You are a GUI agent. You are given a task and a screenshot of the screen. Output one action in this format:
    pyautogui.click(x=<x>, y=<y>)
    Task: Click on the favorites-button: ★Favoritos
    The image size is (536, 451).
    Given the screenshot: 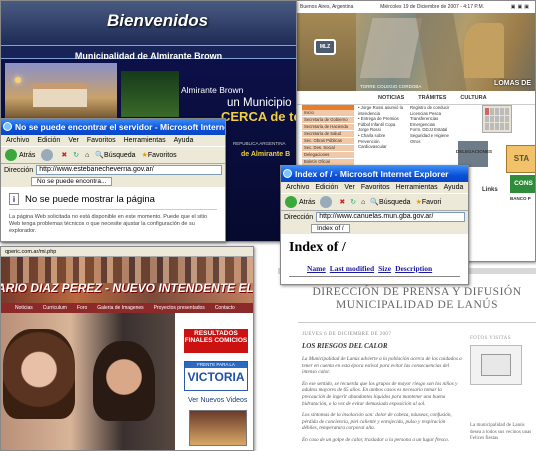 What is the action you would take?
    pyautogui.click(x=159, y=155)
    